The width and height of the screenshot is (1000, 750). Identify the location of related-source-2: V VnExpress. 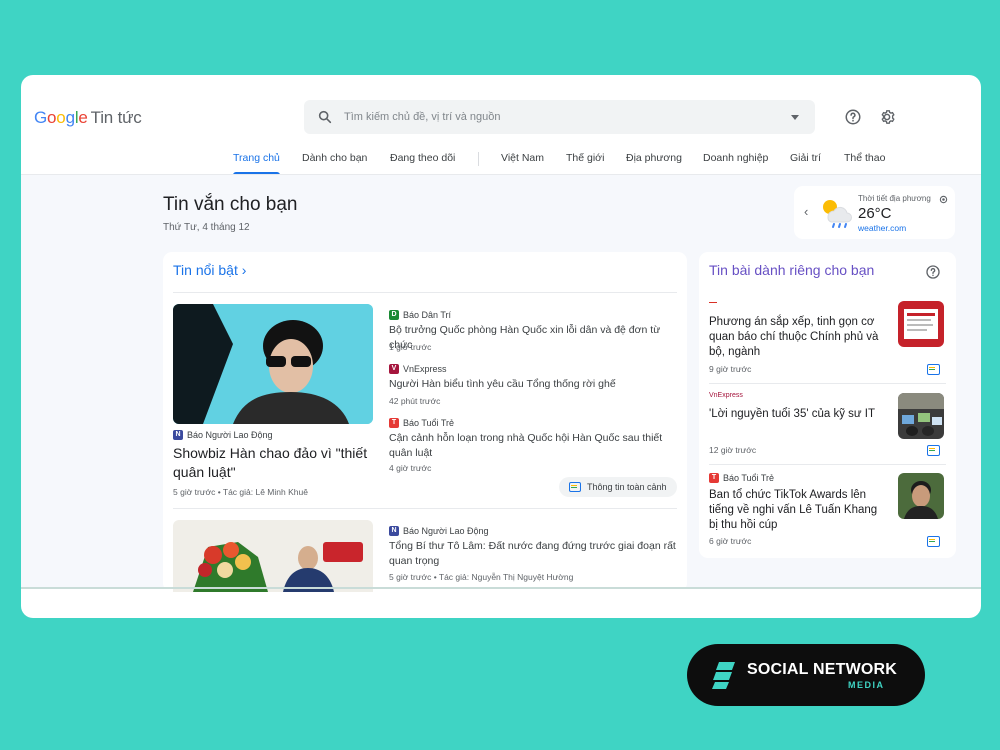
(418, 369).